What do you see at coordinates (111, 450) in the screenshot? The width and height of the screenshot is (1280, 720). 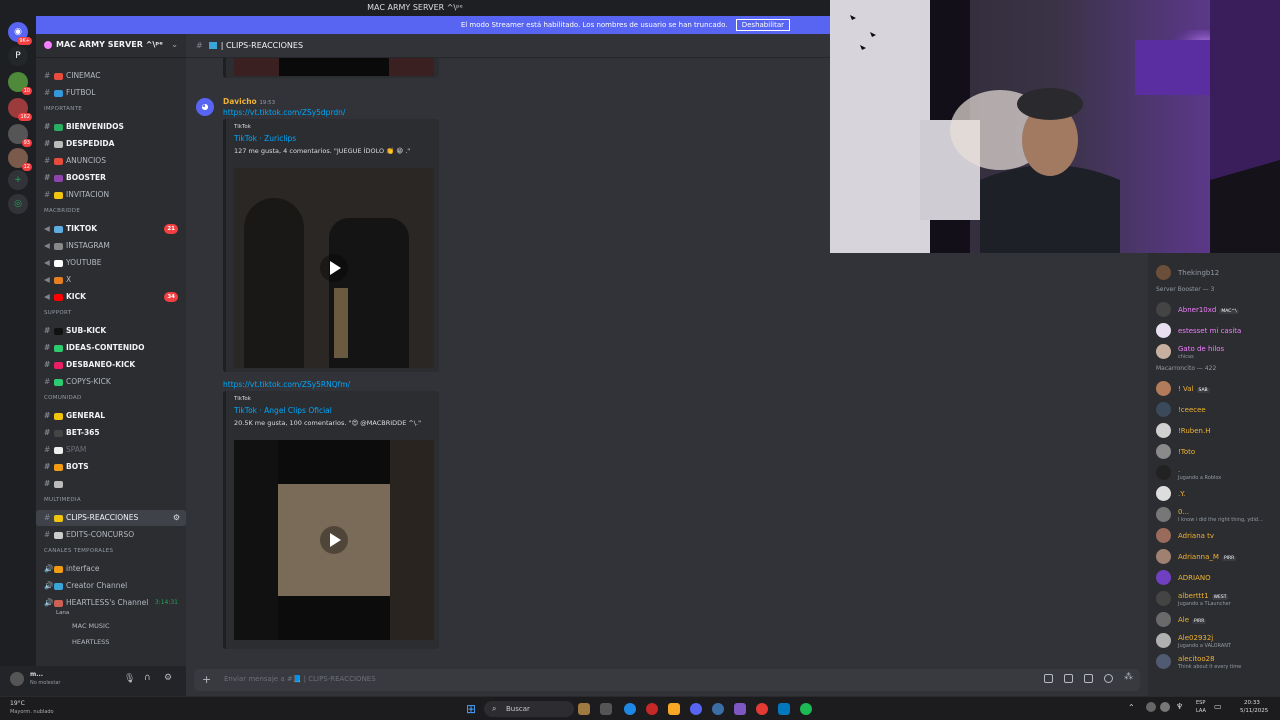 I see `channel-item: # SPAM` at bounding box center [111, 450].